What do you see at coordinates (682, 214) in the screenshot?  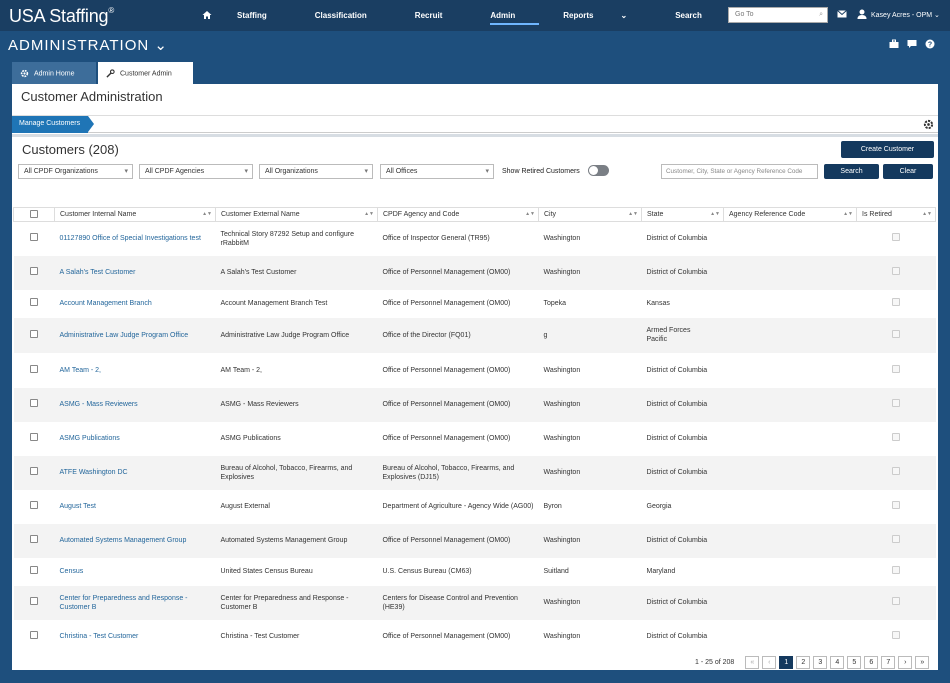 I see `col-state: State ▲▼` at bounding box center [682, 214].